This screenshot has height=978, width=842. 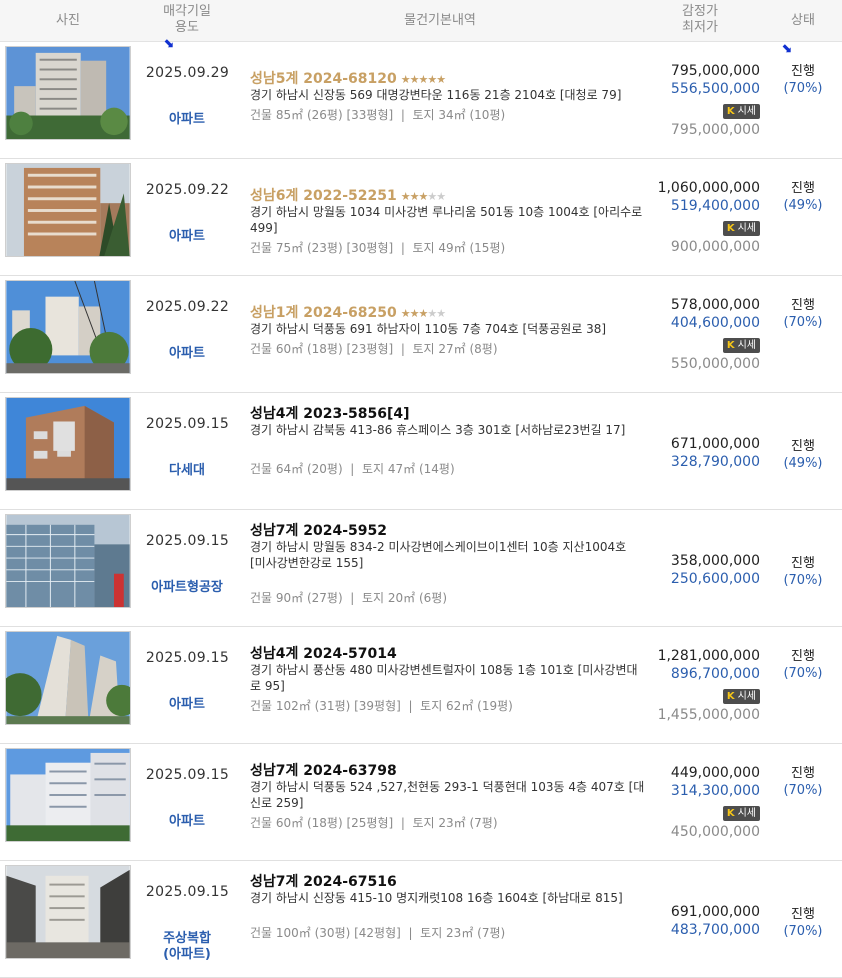 What do you see at coordinates (447, 769) in the screenshot?
I see `case-number-link: 성남7계 2024-63798` at bounding box center [447, 769].